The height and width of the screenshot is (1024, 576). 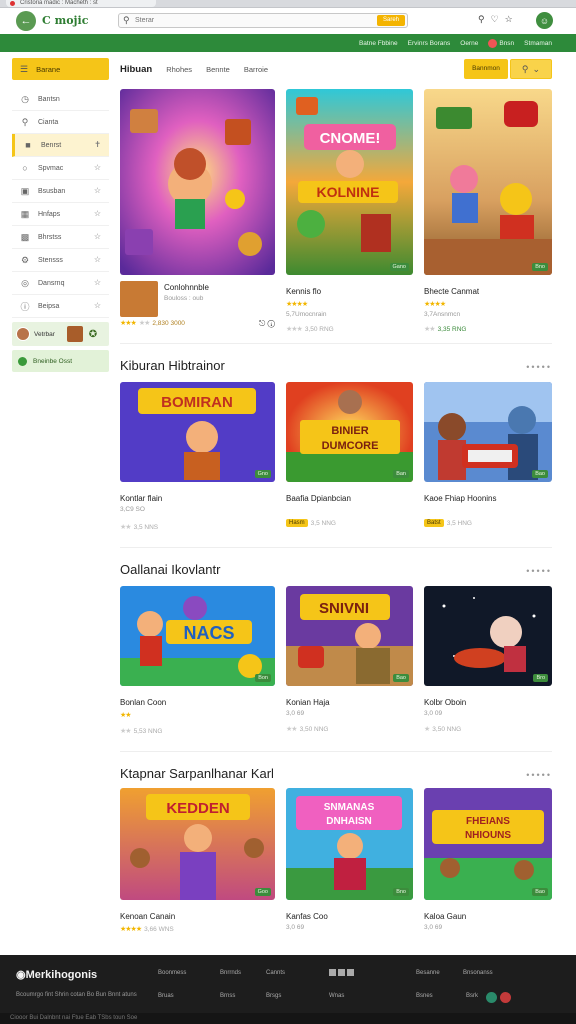 What do you see at coordinates (60, 260) in the screenshot?
I see `sidebar-item-8: ⚙ Stensss ☆` at bounding box center [60, 260].